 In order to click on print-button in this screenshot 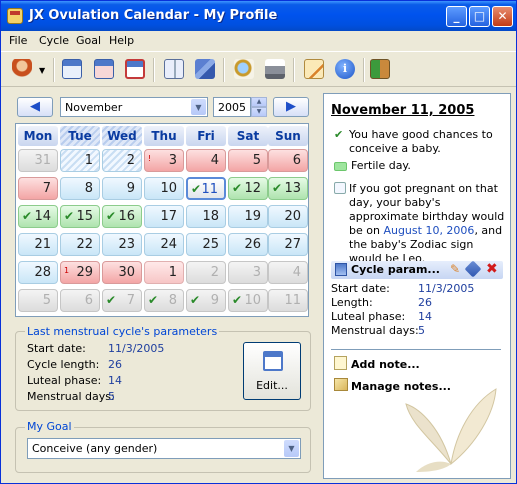, I will do `click(275, 69)`.